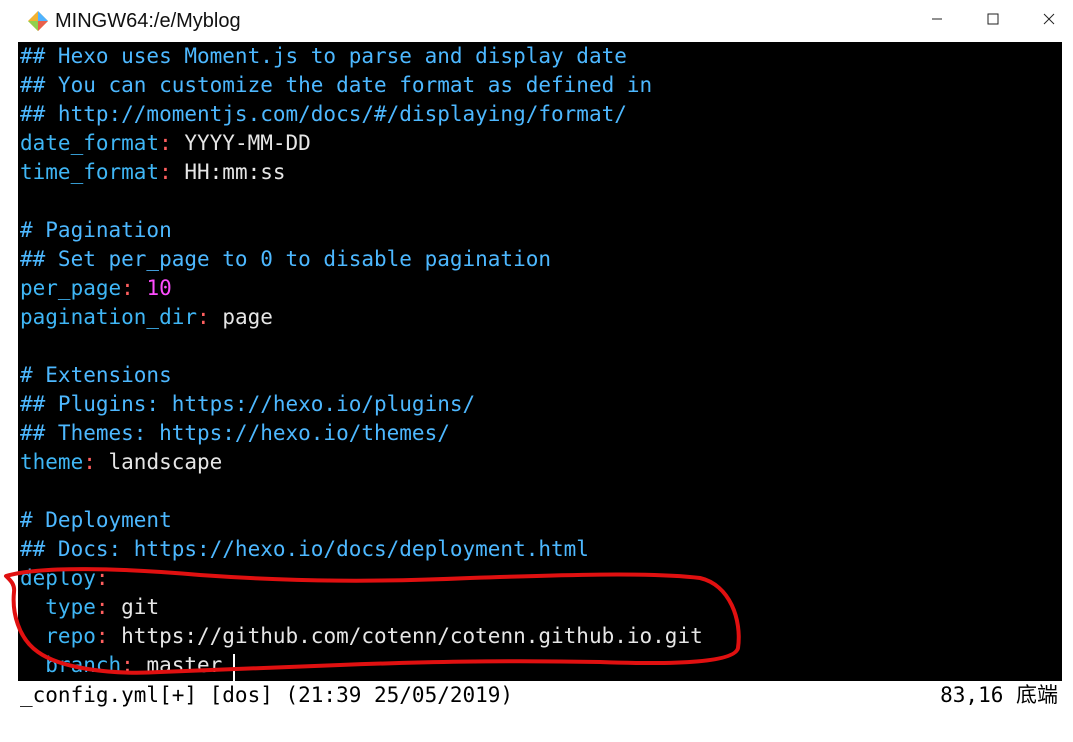 The image size is (1073, 742). What do you see at coordinates (1067, 392) in the screenshot?
I see `window-frame-right` at bounding box center [1067, 392].